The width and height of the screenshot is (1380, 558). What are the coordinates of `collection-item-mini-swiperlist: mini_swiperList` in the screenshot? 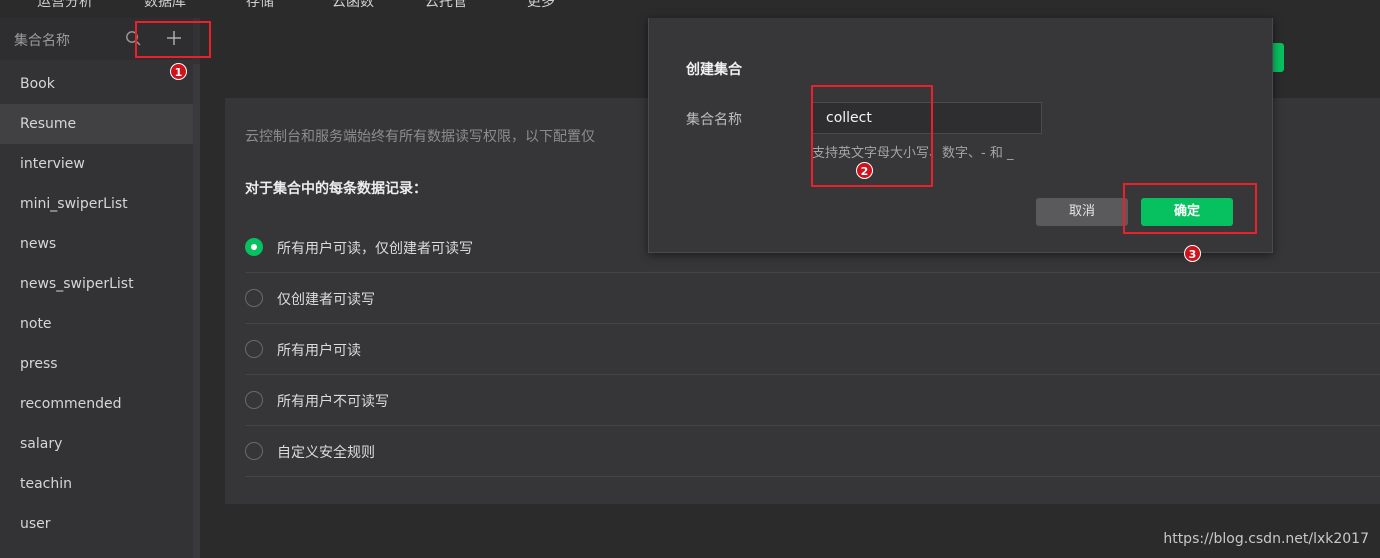 It's located at (96, 204).